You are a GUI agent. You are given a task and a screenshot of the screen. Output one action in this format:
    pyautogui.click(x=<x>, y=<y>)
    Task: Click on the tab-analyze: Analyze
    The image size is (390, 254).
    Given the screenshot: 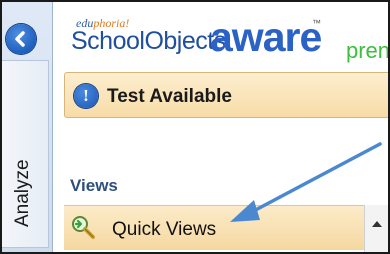 What is the action you would take?
    pyautogui.click(x=25, y=154)
    